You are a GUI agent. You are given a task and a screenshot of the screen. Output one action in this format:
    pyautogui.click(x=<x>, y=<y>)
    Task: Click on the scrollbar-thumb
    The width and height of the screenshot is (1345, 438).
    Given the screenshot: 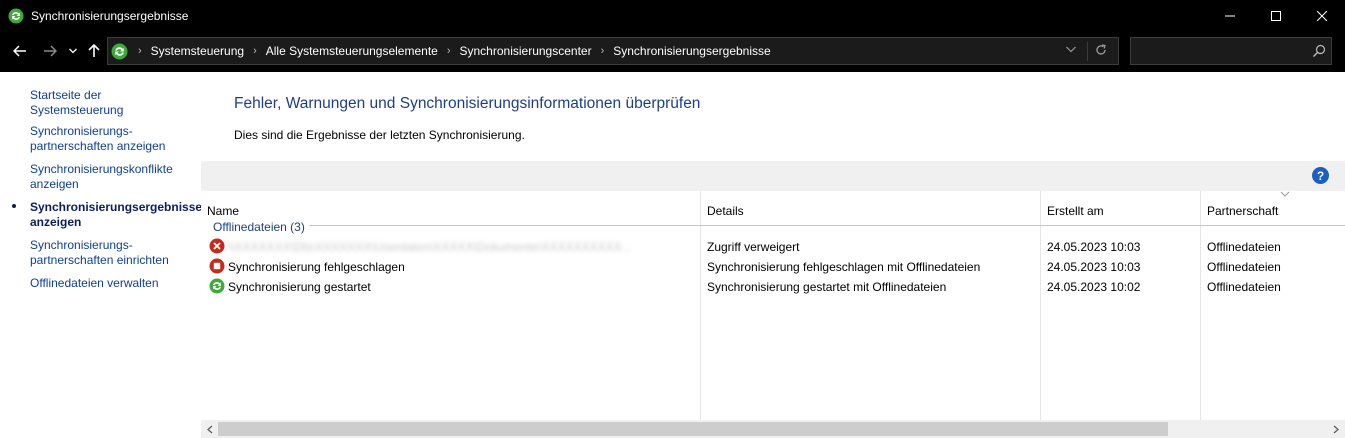 What is the action you would take?
    pyautogui.click(x=693, y=429)
    